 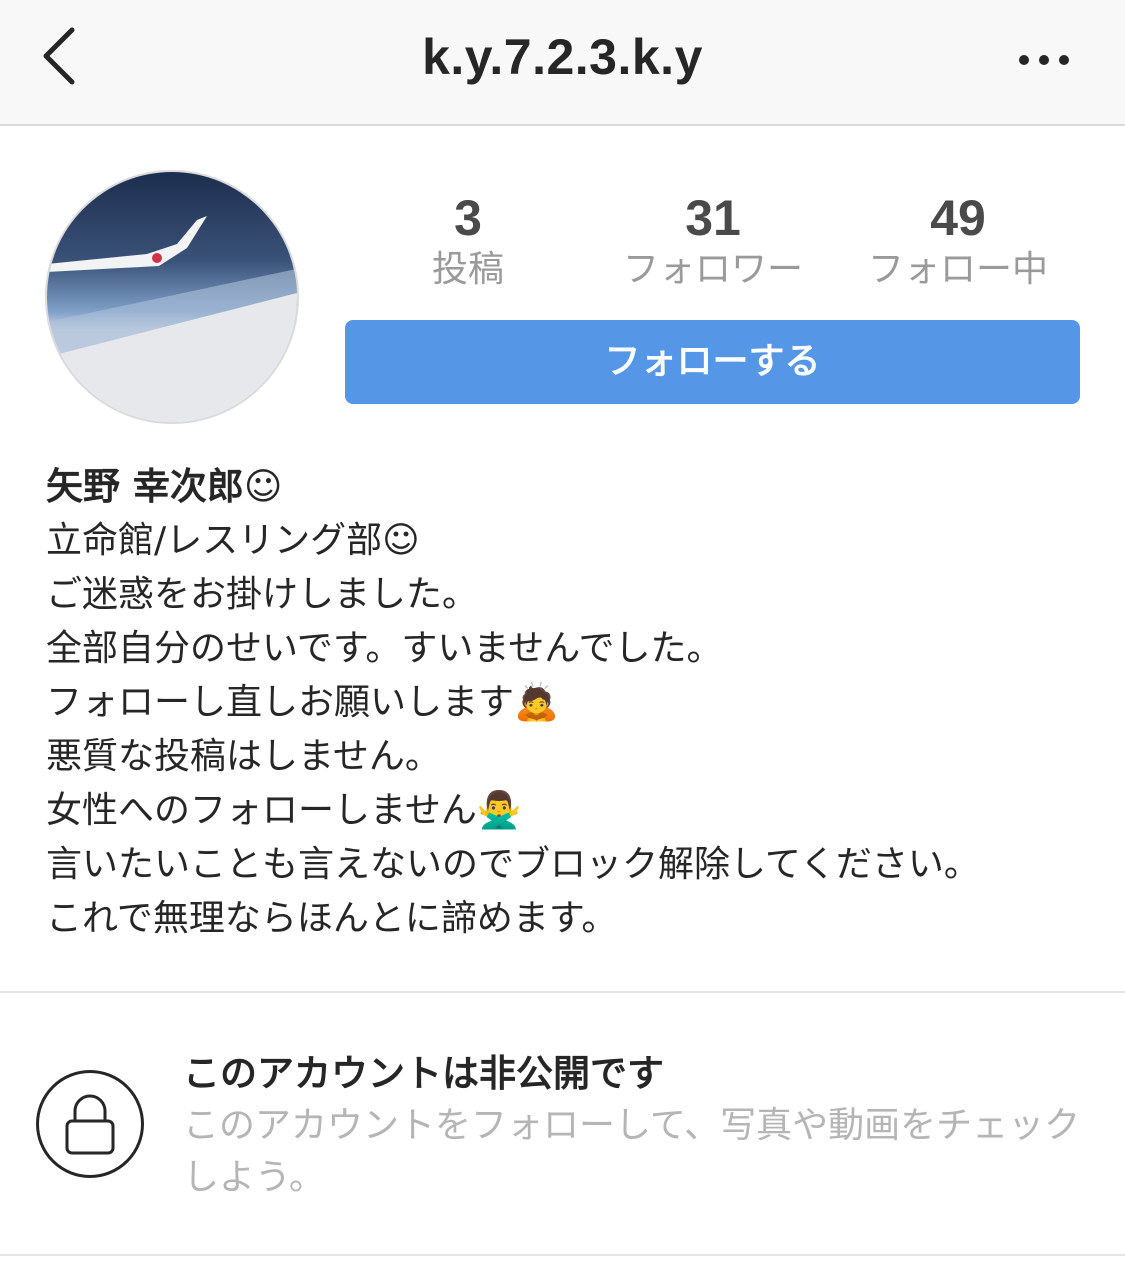 I want to click on stat-followers: 31 フォロワー, so click(x=713, y=240).